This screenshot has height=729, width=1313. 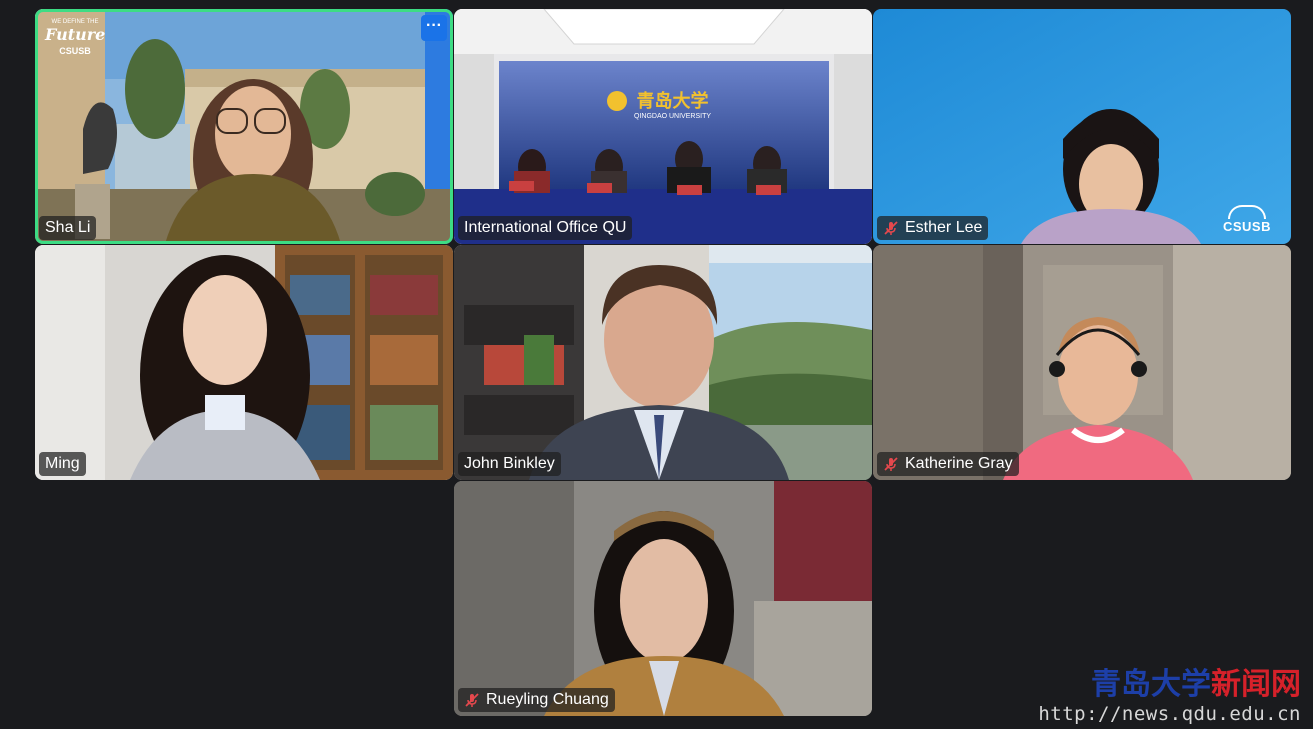 What do you see at coordinates (547, 699) in the screenshot?
I see `participant-name: Rueyling Chuang` at bounding box center [547, 699].